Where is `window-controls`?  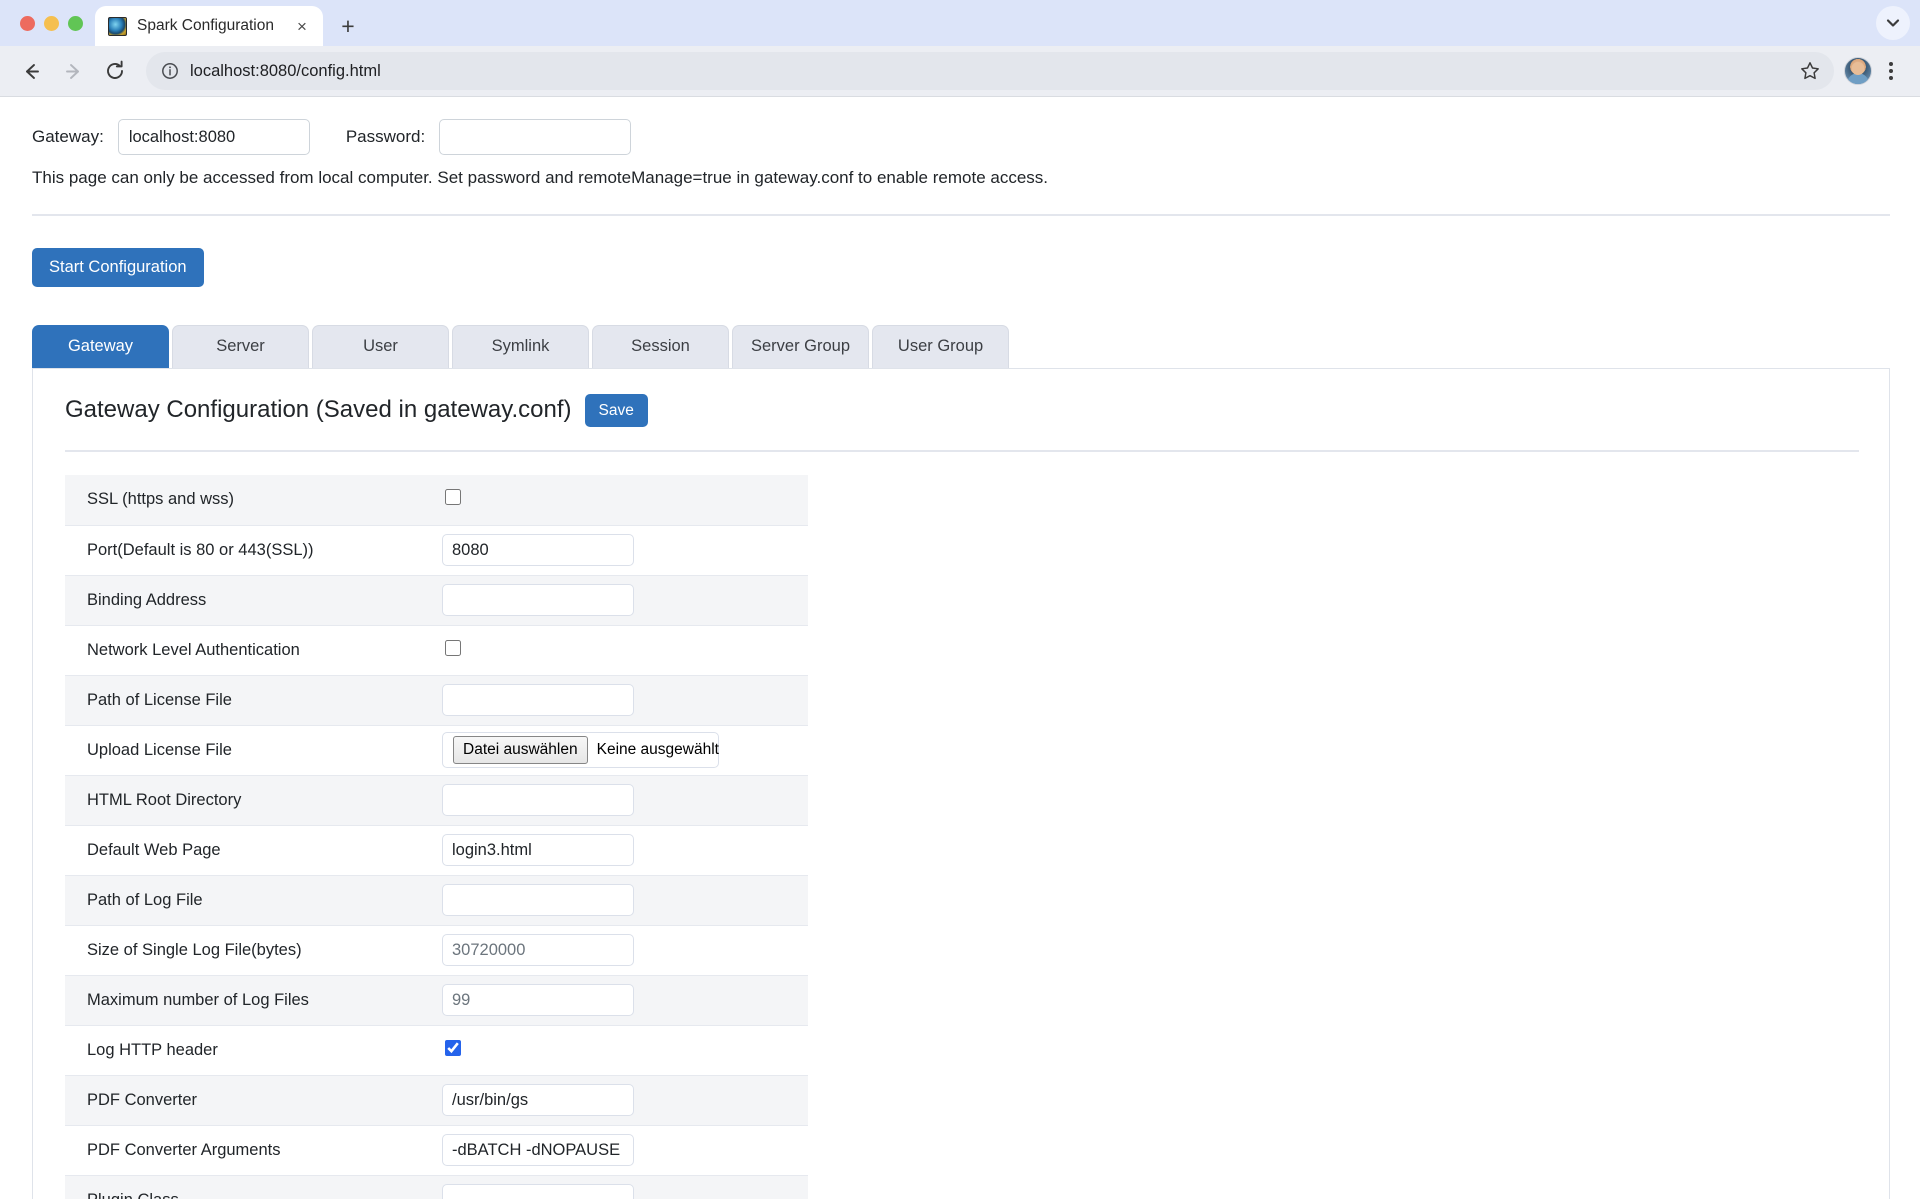 window-controls is located at coordinates (52, 23).